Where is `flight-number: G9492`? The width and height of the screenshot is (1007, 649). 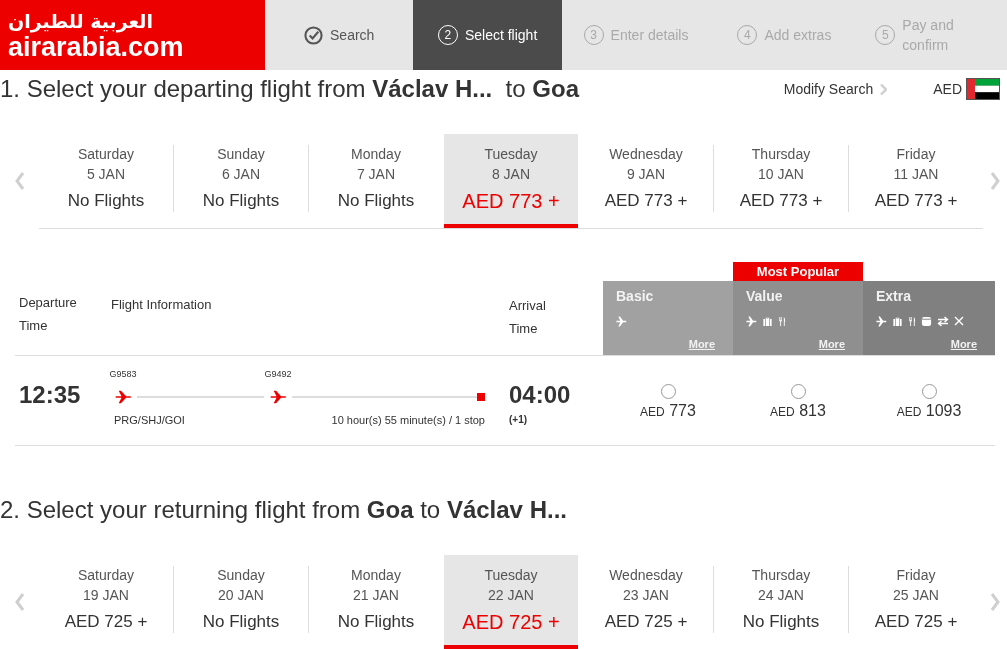 flight-number: G9492 is located at coordinates (278, 374).